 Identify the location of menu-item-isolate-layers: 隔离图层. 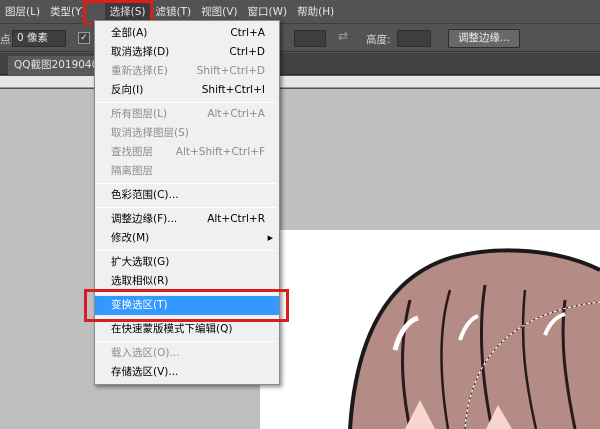
(132, 171).